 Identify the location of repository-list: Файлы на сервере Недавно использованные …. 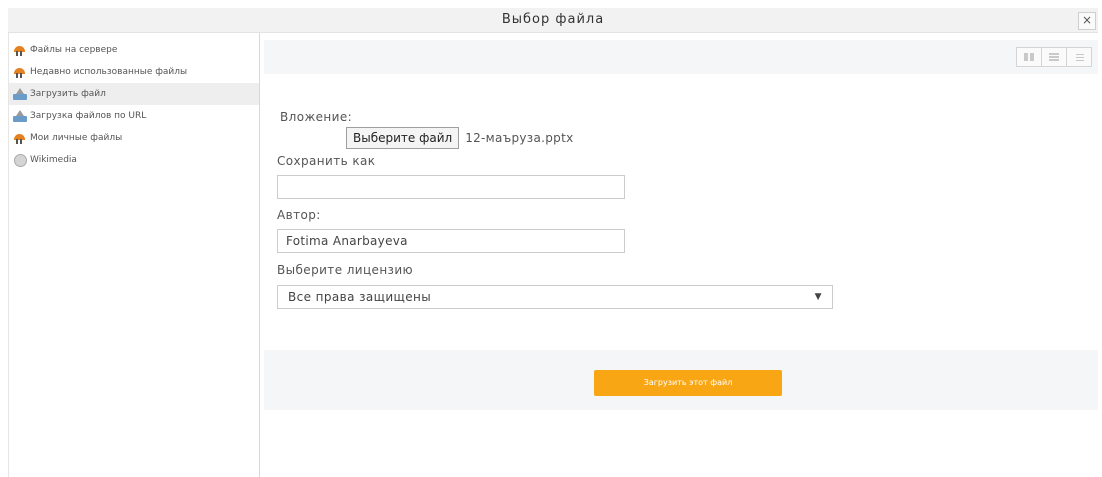
(134, 102).